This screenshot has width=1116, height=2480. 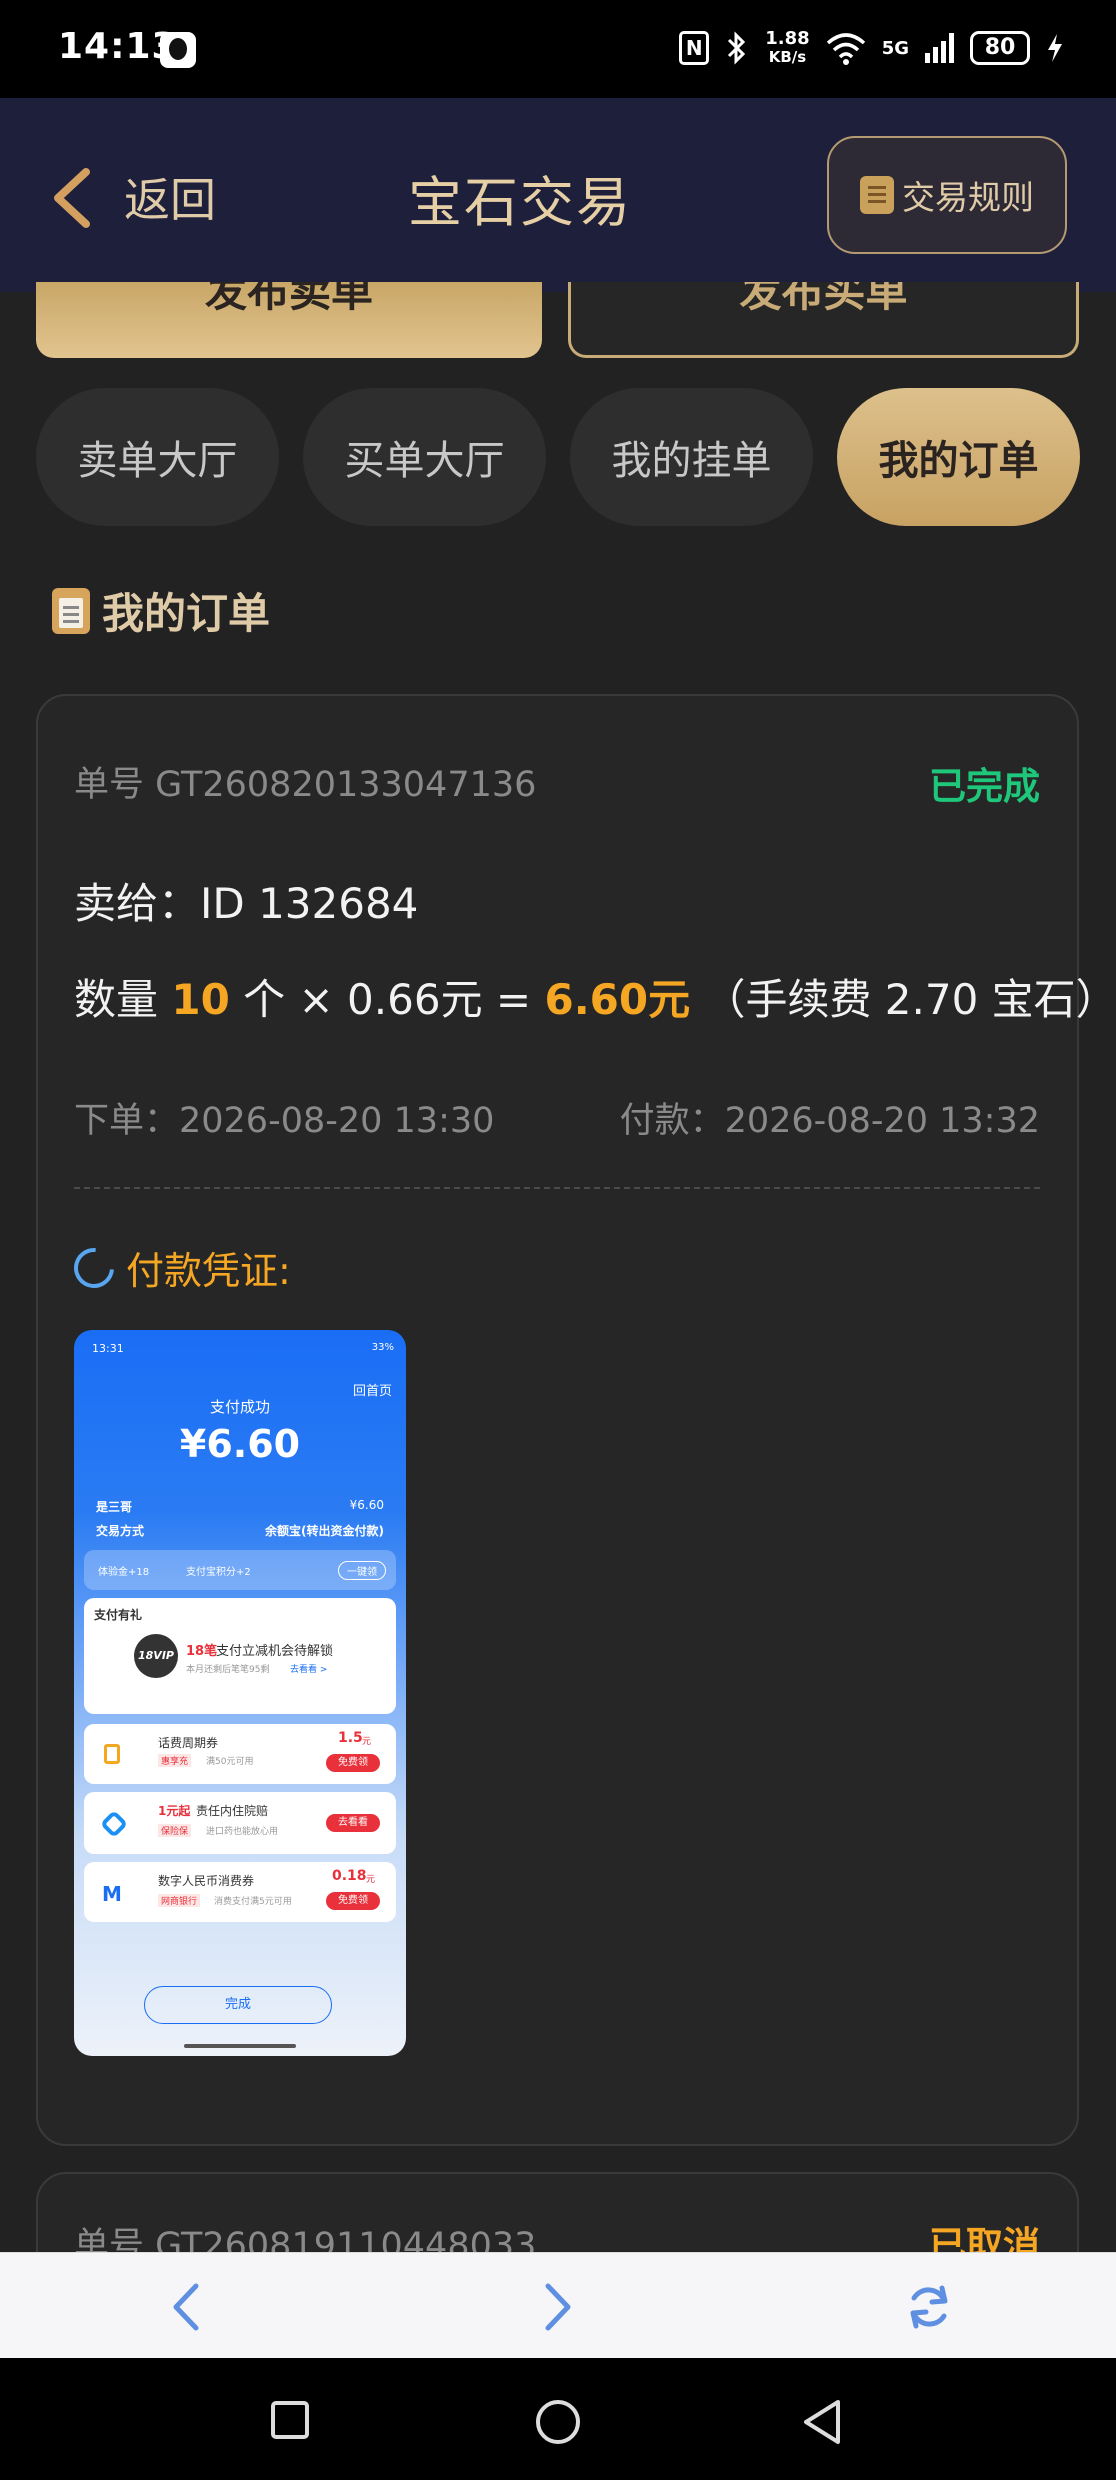 What do you see at coordinates (350, 1738) in the screenshot?
I see `proof-coupon-1-price: 1.5` at bounding box center [350, 1738].